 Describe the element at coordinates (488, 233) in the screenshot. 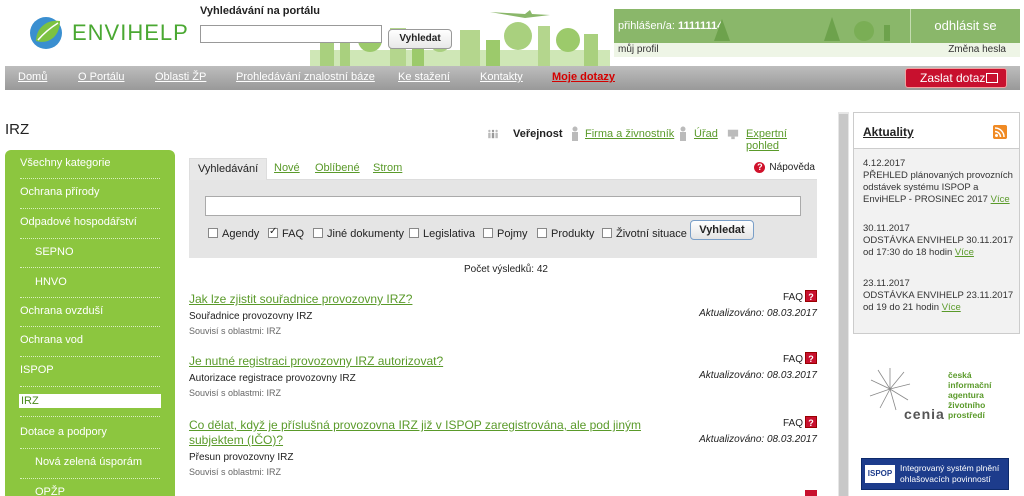

I see `checkbox-terms` at that location.